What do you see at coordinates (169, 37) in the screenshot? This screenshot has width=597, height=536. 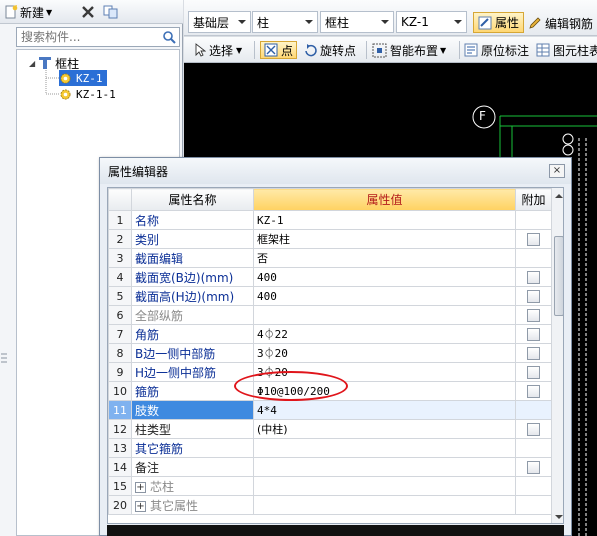 I see `search-icon` at bounding box center [169, 37].